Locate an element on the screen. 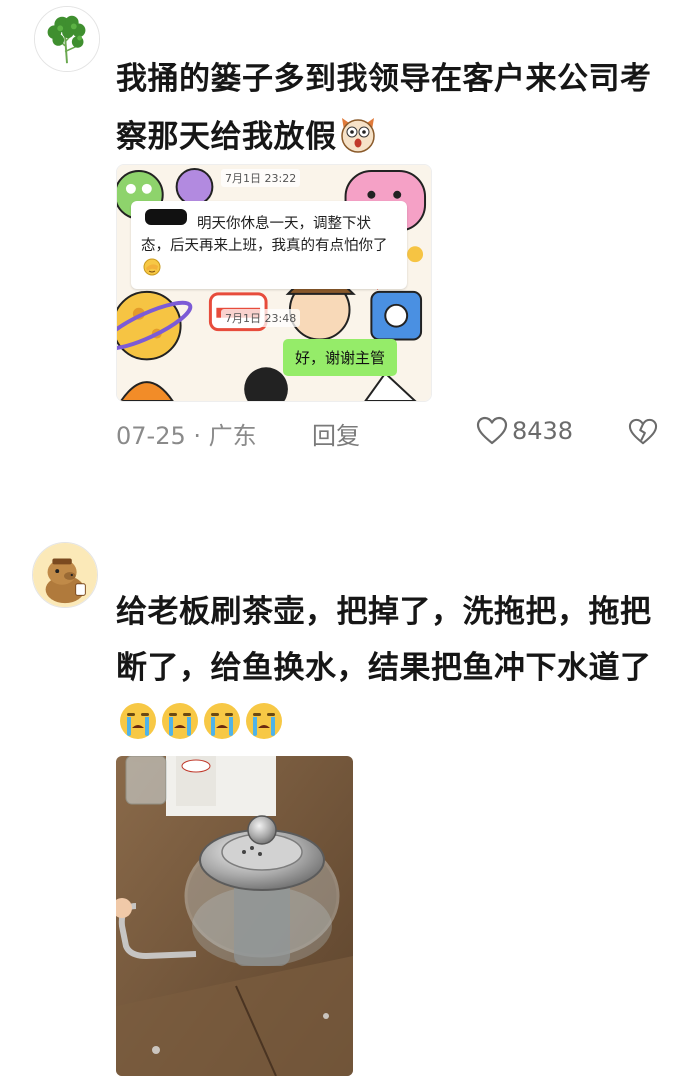  message-timestamp: 7月1日 23:22 is located at coordinates (261, 178).